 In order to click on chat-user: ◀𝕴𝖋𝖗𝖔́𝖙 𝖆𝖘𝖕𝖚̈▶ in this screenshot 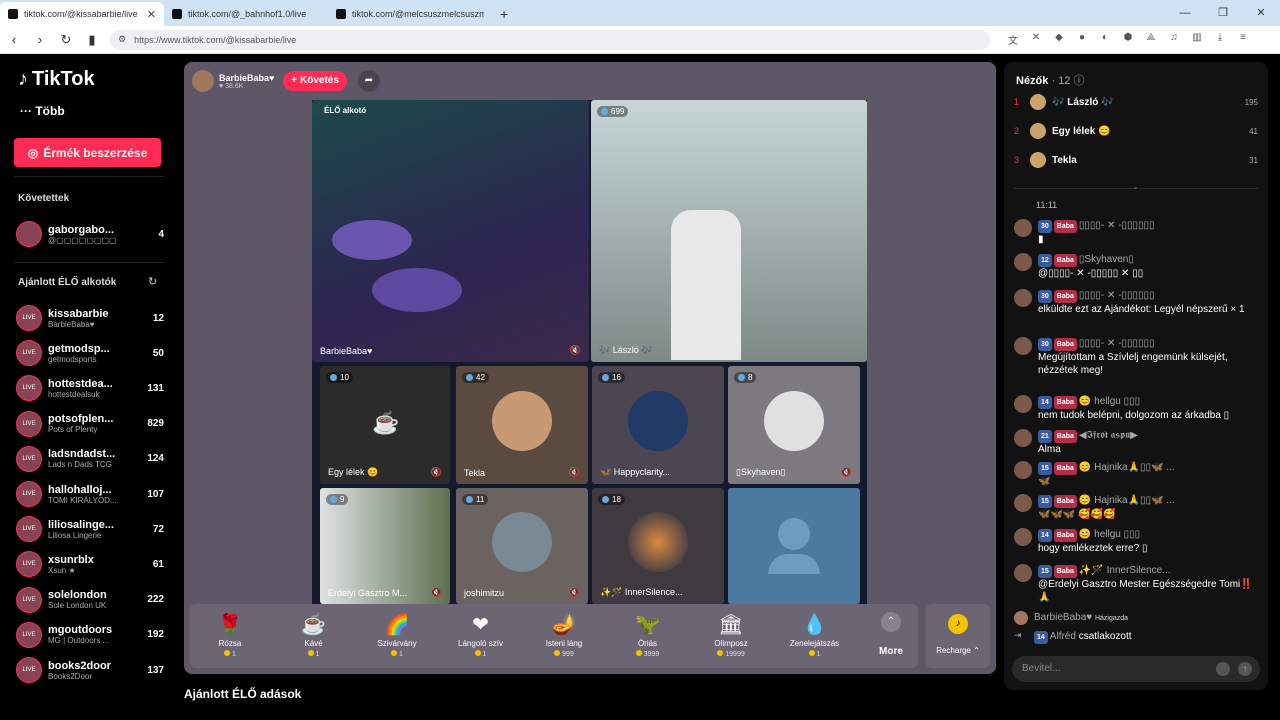, I will do `click(1108, 435)`.